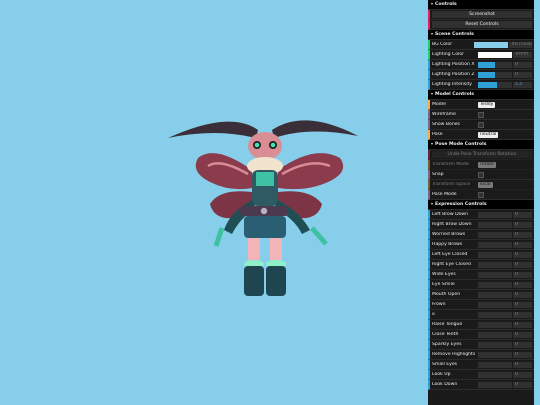  Describe the element at coordinates (485, 184) in the screenshot. I see `transform-space-select: local` at that location.